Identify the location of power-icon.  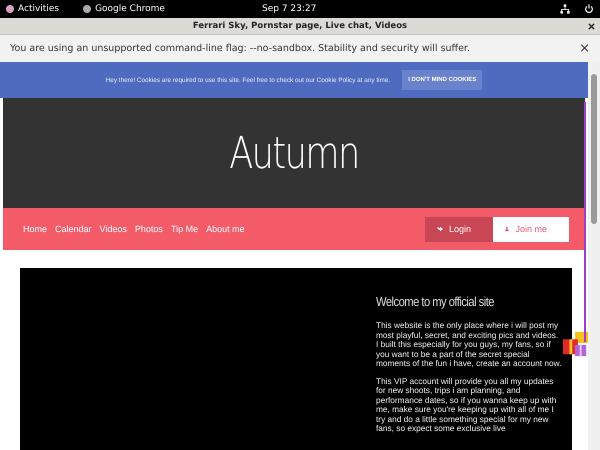
(589, 9).